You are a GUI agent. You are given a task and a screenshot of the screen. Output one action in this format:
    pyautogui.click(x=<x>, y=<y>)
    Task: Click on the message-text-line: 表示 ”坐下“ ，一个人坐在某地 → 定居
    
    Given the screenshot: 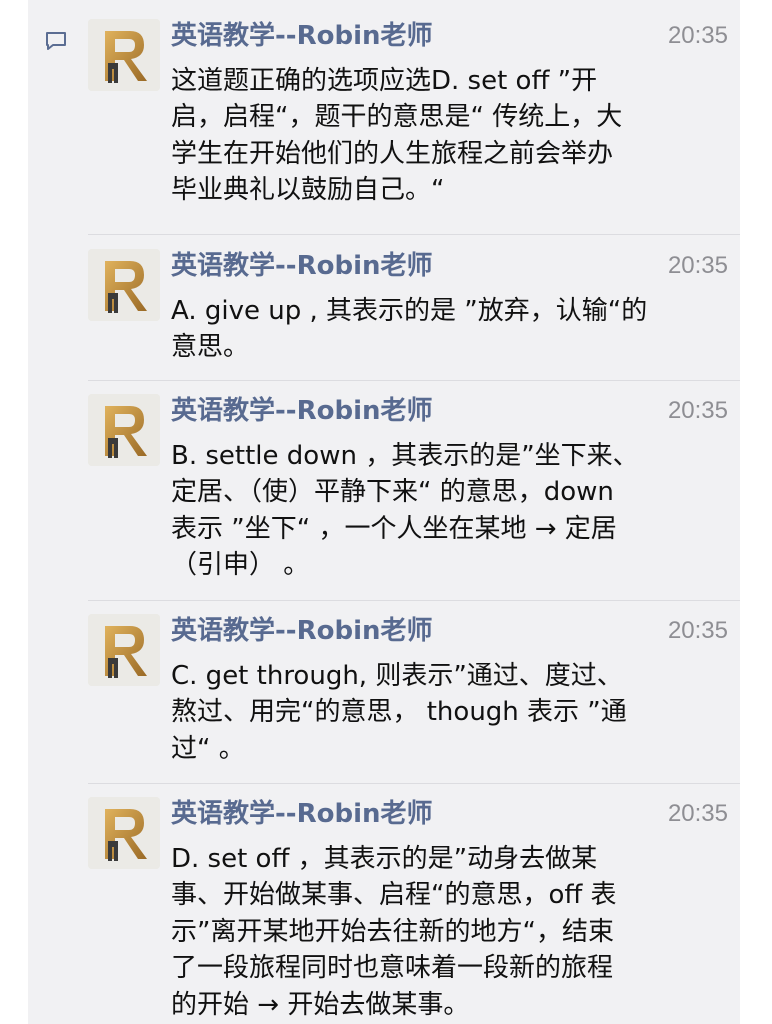 What is the action you would take?
    pyautogui.click(x=394, y=528)
    